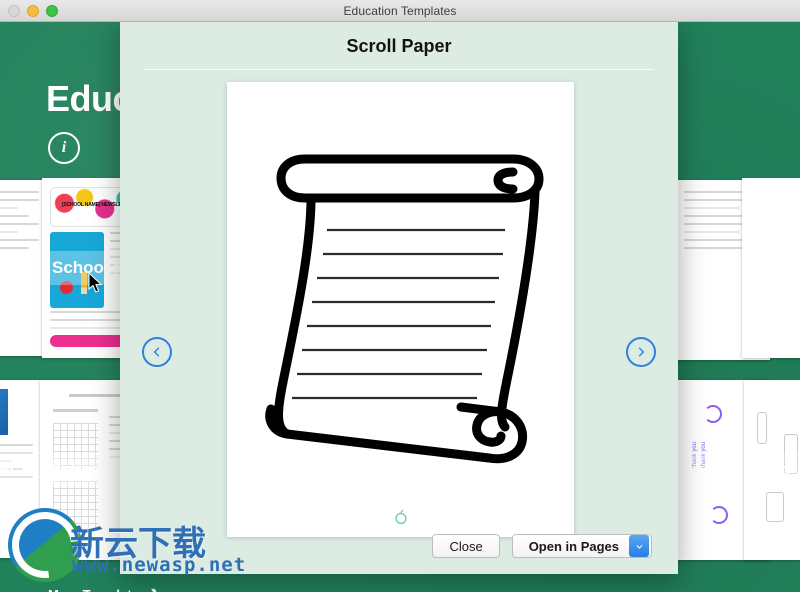 The height and width of the screenshot is (592, 800). I want to click on dialog-title: Scroll Paper, so click(399, 46).